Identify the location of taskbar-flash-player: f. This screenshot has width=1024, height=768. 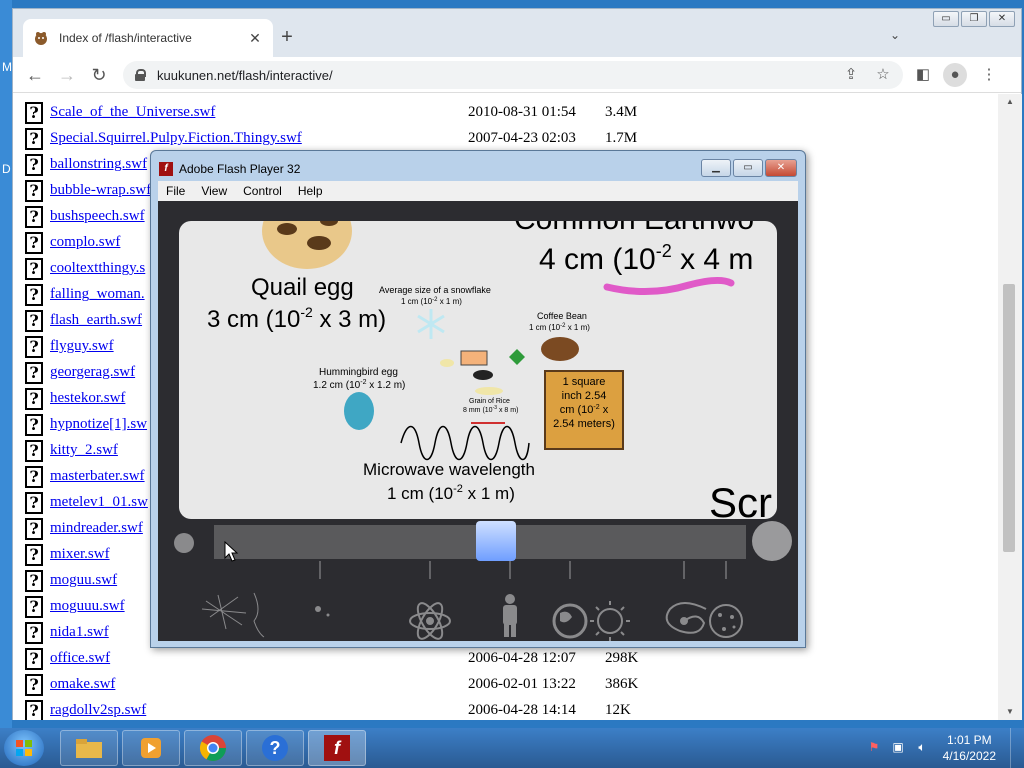
(337, 748).